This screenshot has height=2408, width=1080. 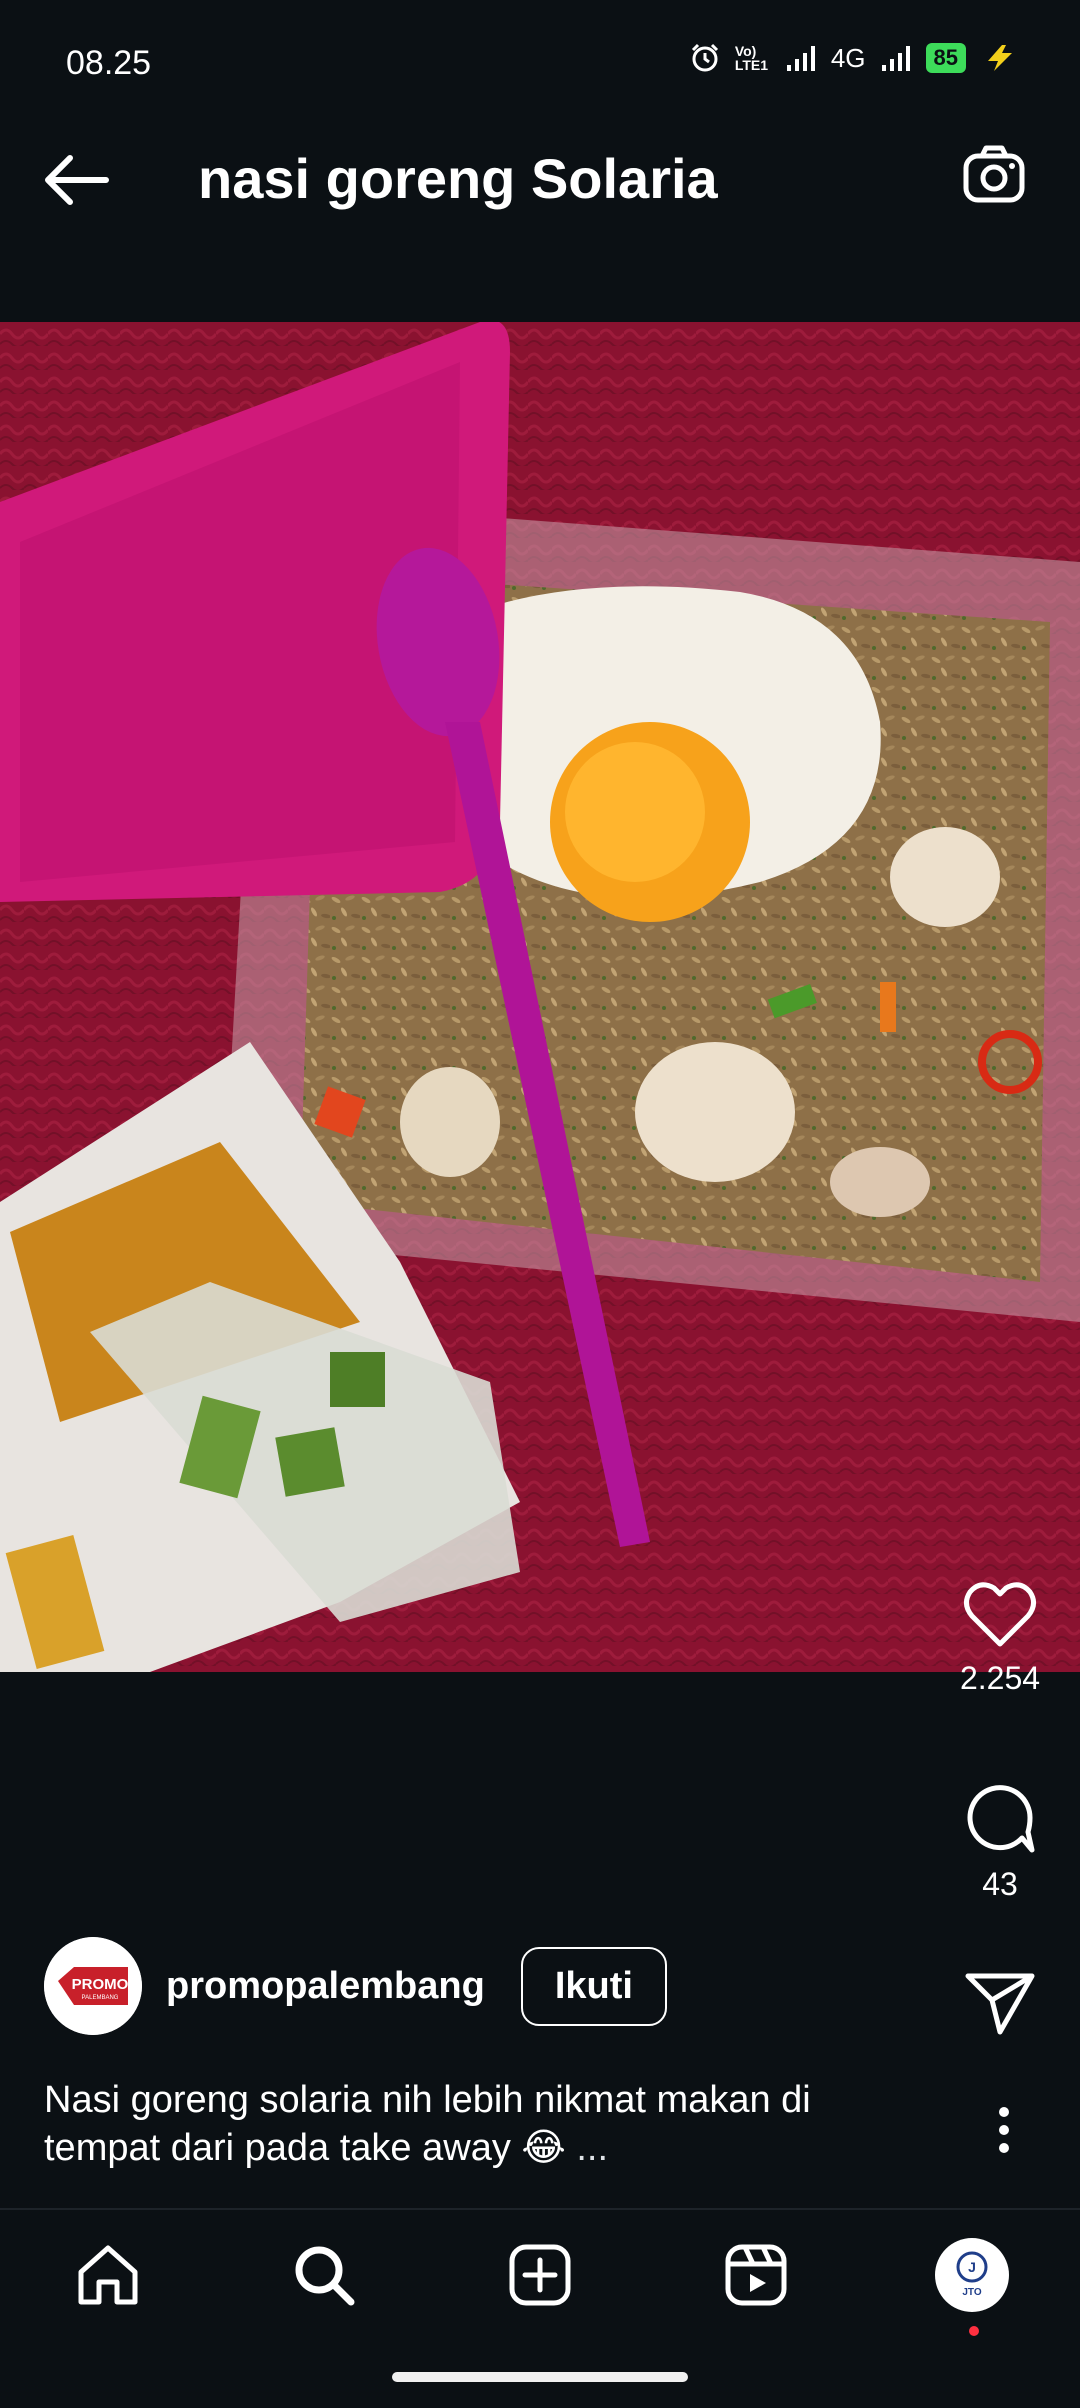 I want to click on volte-label: Vo) LTE1, so click(x=751, y=58).